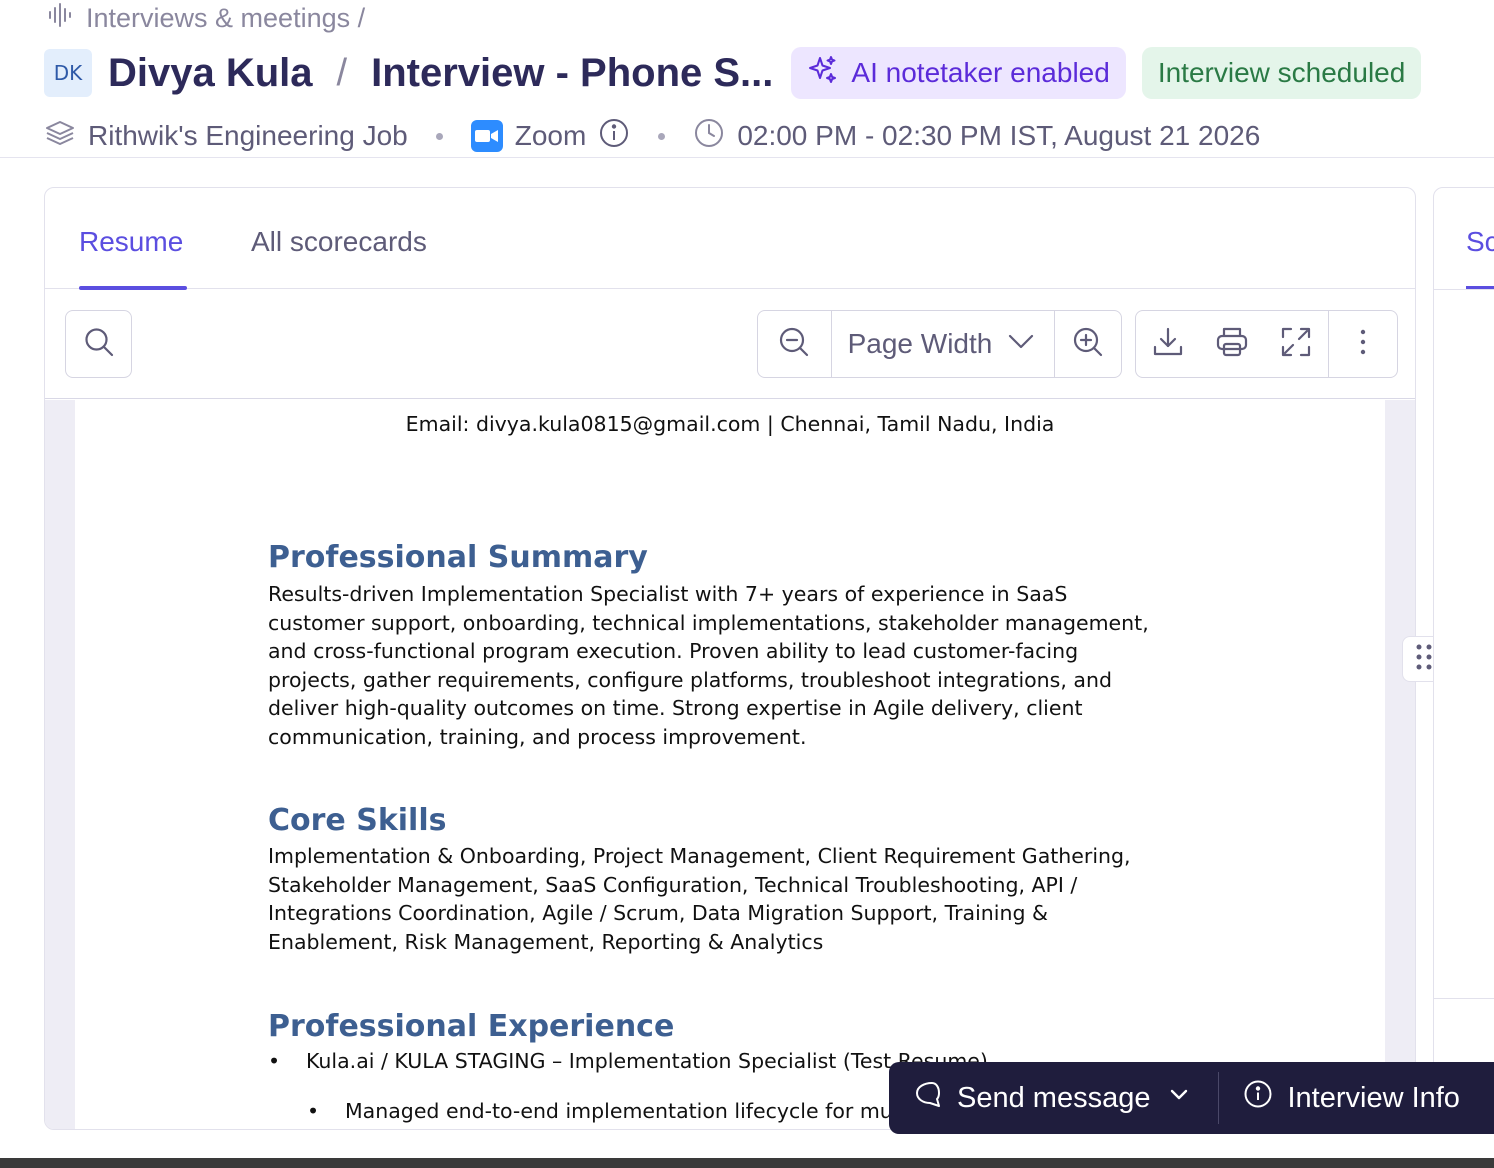 This screenshot has height=1168, width=1494. I want to click on section-title-skills: Core Skills, so click(357, 820).